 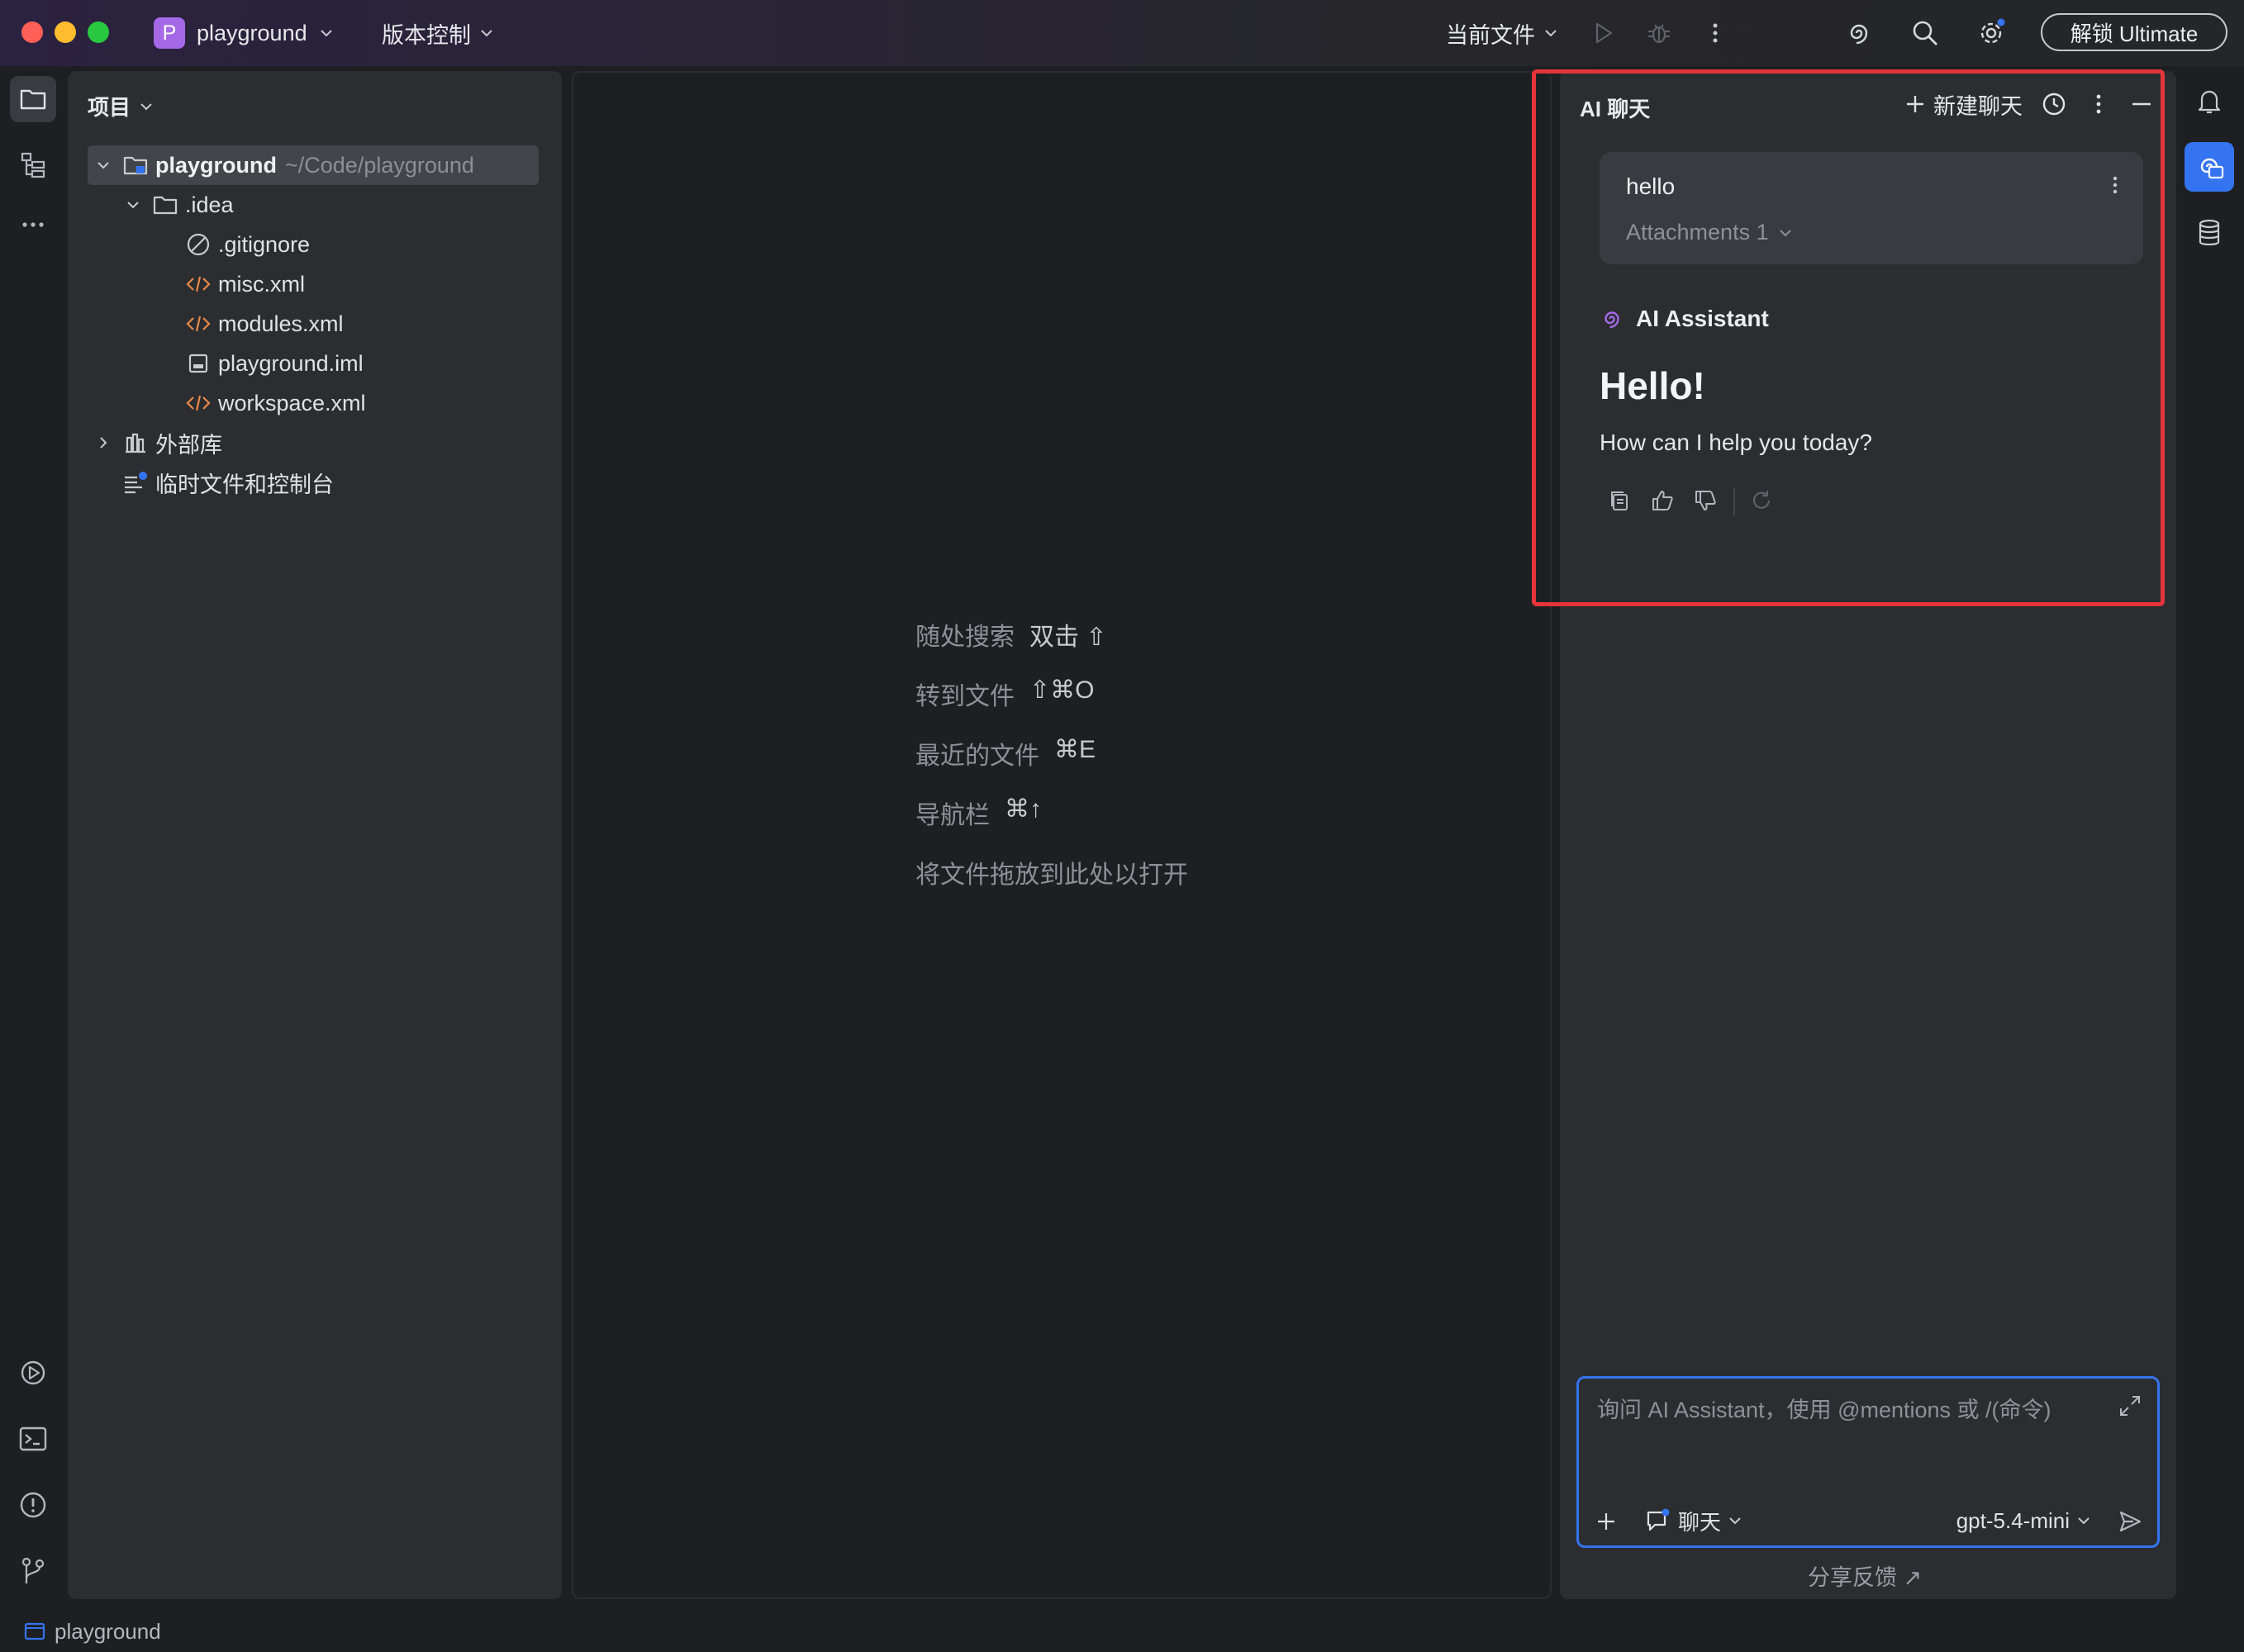 What do you see at coordinates (98, 32) in the screenshot?
I see `window-maximize-button` at bounding box center [98, 32].